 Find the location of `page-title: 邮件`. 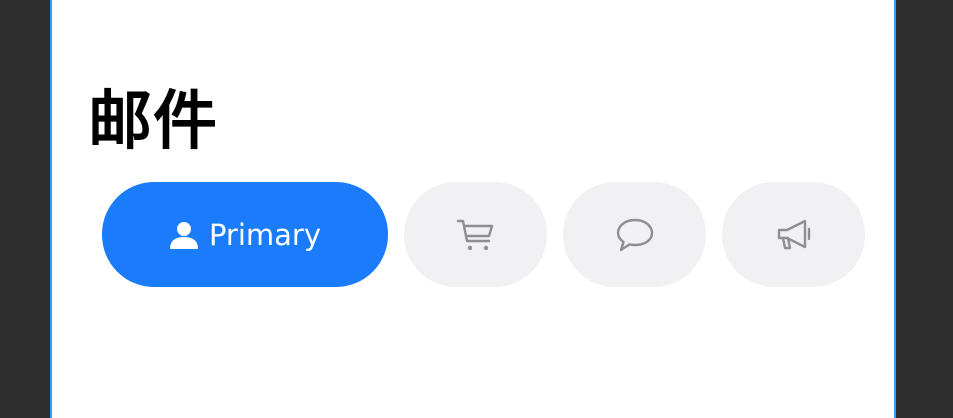

page-title: 邮件 is located at coordinates (153, 122).